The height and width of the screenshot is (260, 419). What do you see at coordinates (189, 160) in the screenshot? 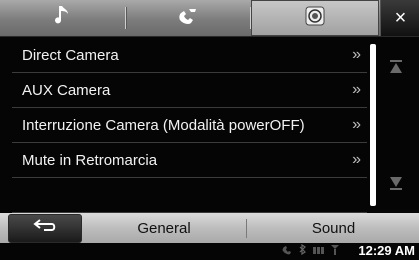
I see `list-item-reverse-mute: Mute in Retromarcia »` at bounding box center [189, 160].